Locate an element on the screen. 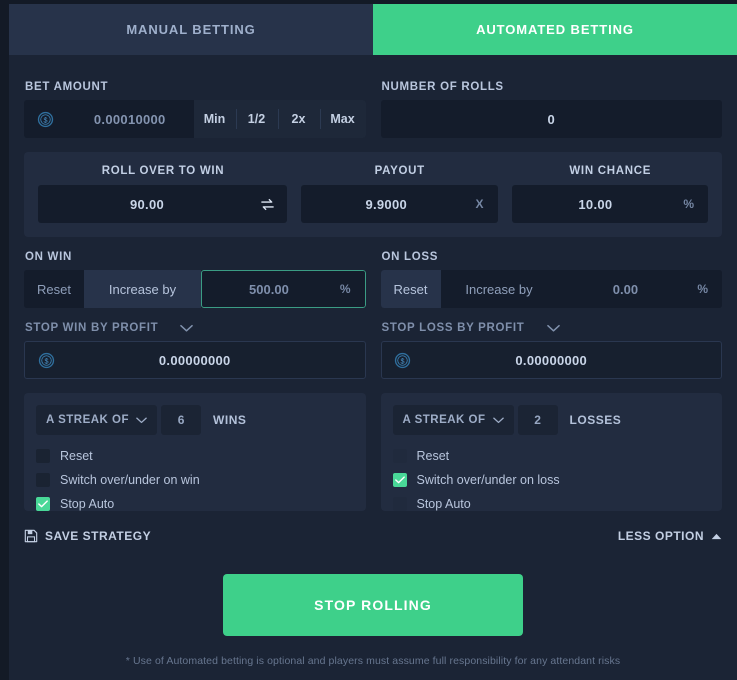  payout-input-wrap: 9.9000 X is located at coordinates (399, 204).